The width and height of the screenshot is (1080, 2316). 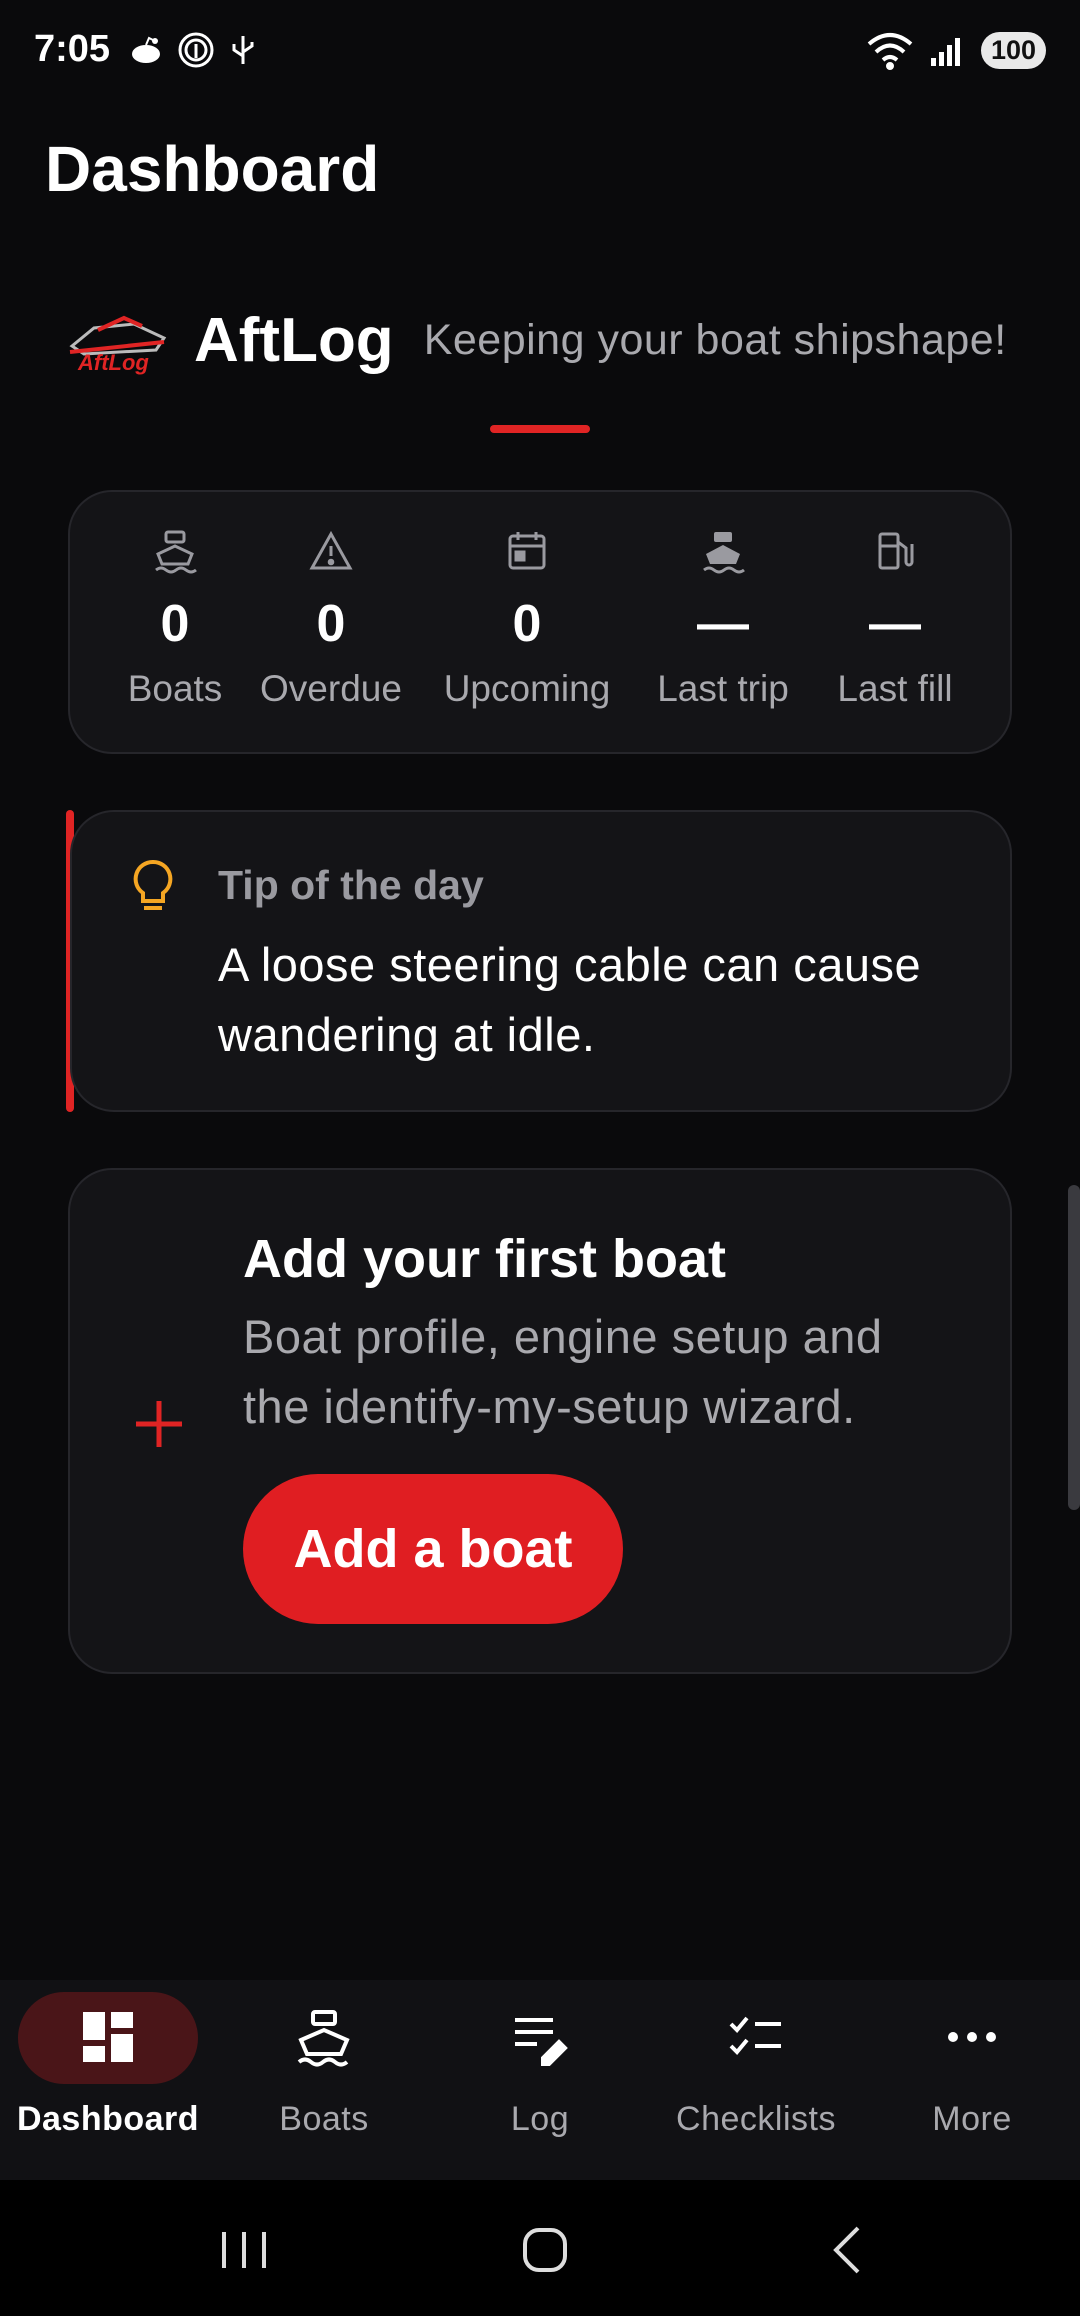 What do you see at coordinates (848, 2250) in the screenshot?
I see `back-icon` at bounding box center [848, 2250].